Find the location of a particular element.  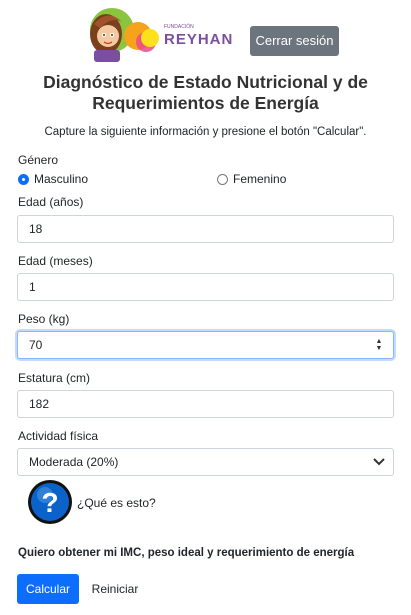

age-years-label: Edad (años) is located at coordinates (51, 202).